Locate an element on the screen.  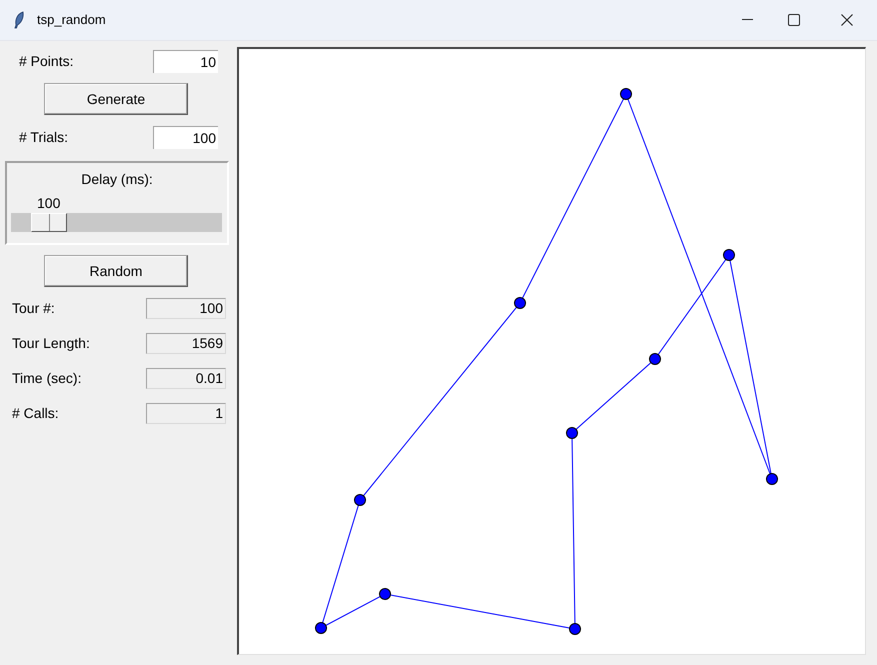
window-title: tsp_random is located at coordinates (71, 20).